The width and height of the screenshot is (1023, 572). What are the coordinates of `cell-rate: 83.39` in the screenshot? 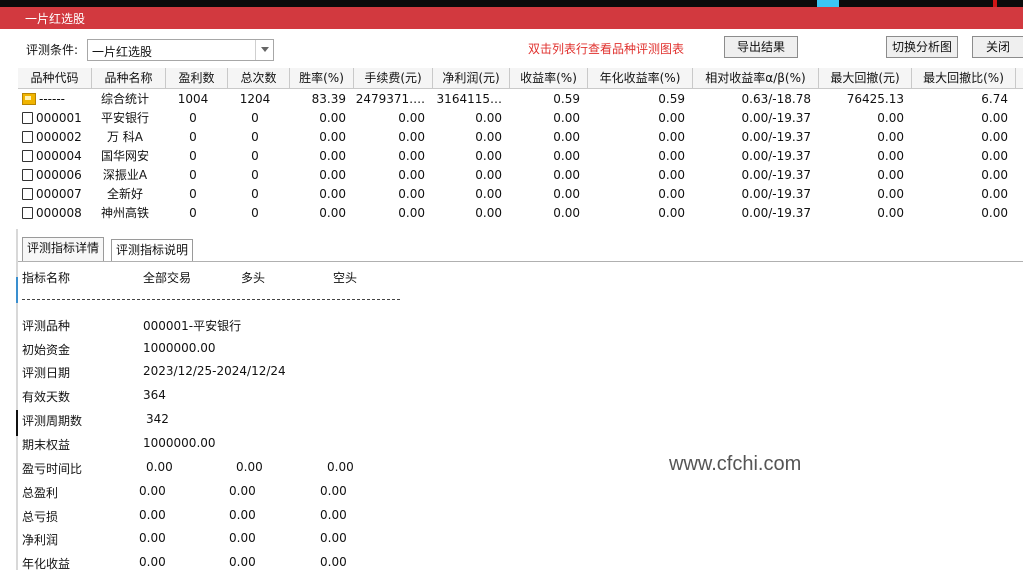 It's located at (328, 99).